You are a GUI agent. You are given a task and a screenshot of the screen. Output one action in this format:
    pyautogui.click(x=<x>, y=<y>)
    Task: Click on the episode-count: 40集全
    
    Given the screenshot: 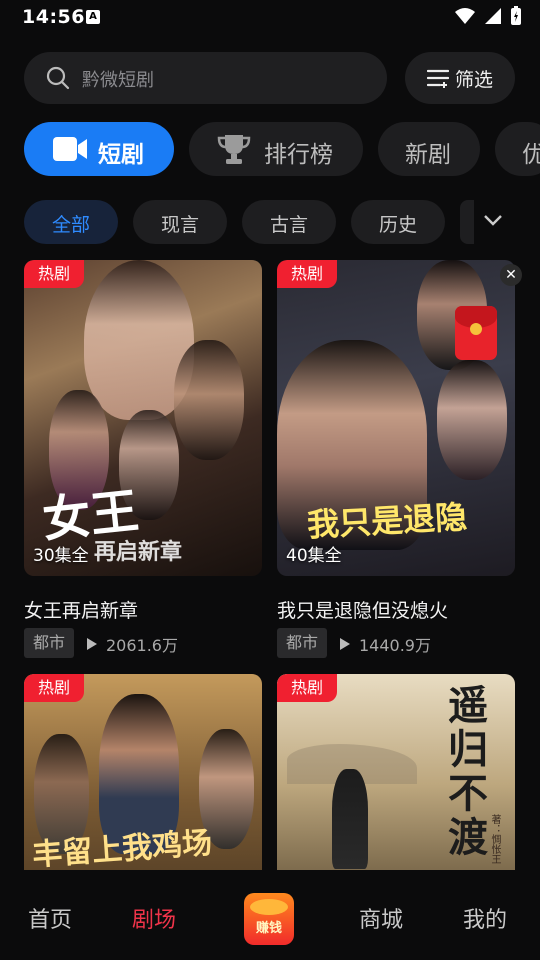 What is the action you would take?
    pyautogui.click(x=314, y=556)
    